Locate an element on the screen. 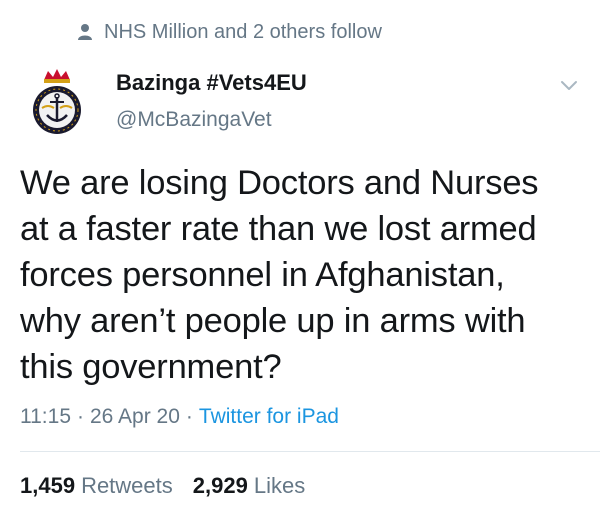  retweets-stat: 1,459 Retweets is located at coordinates (96, 486).